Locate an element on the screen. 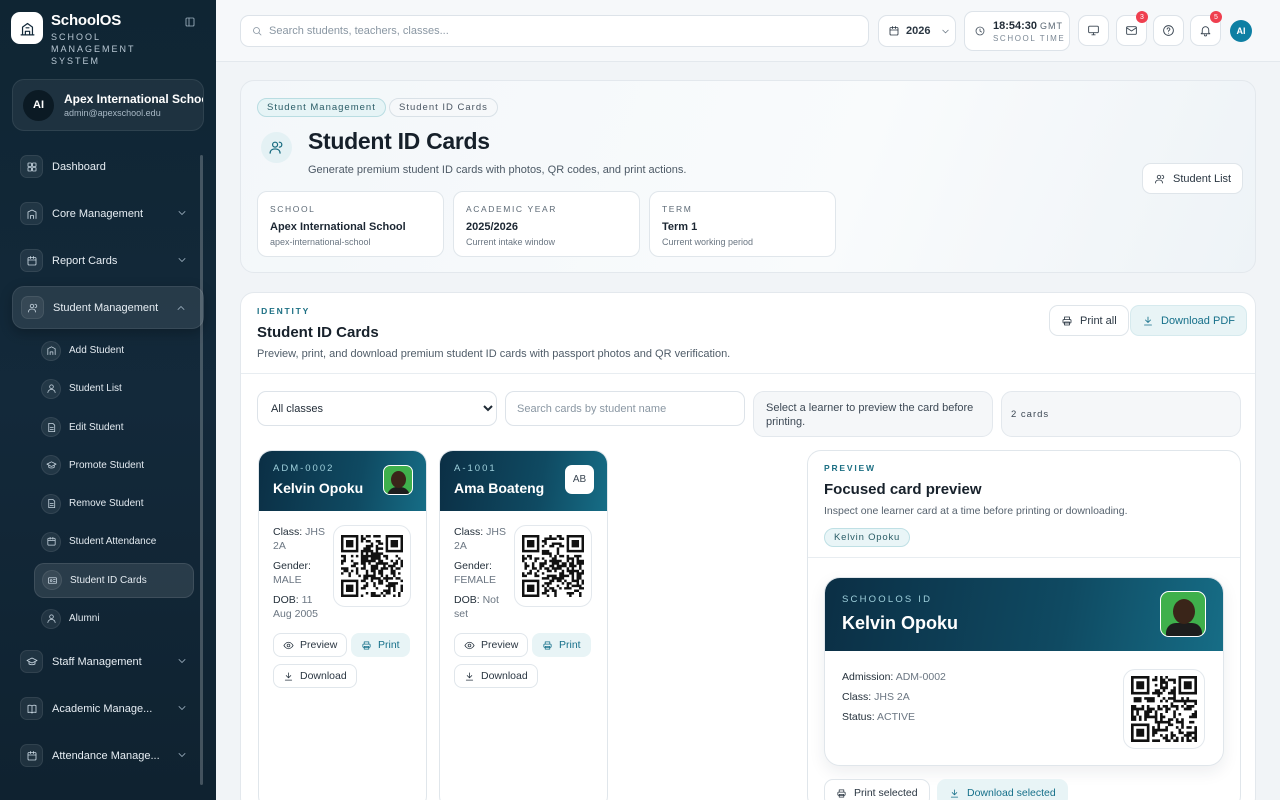 Image resolution: width=1280 pixels, height=800 pixels. sidebar-subitem-edit-student: Edit Student is located at coordinates (114, 427).